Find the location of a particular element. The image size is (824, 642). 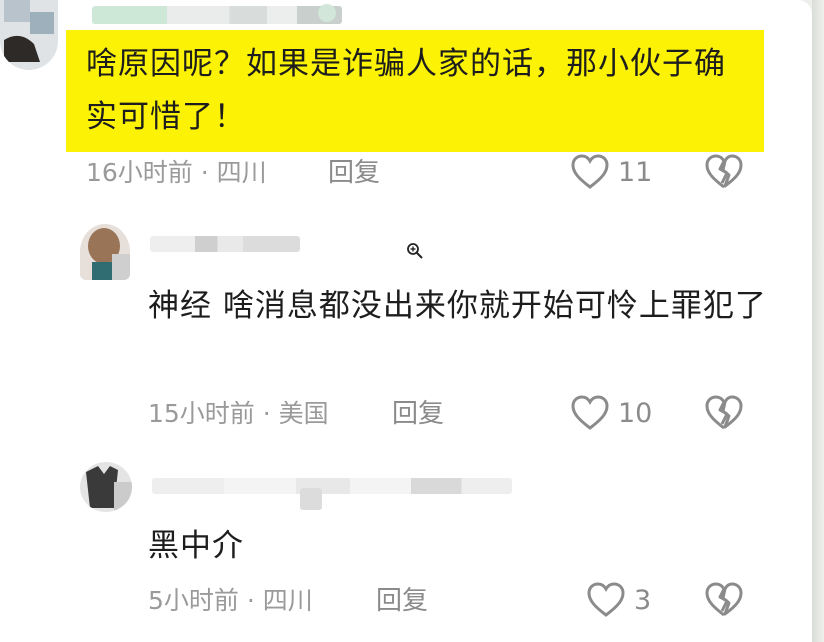

window-edge is located at coordinates (818, 321).